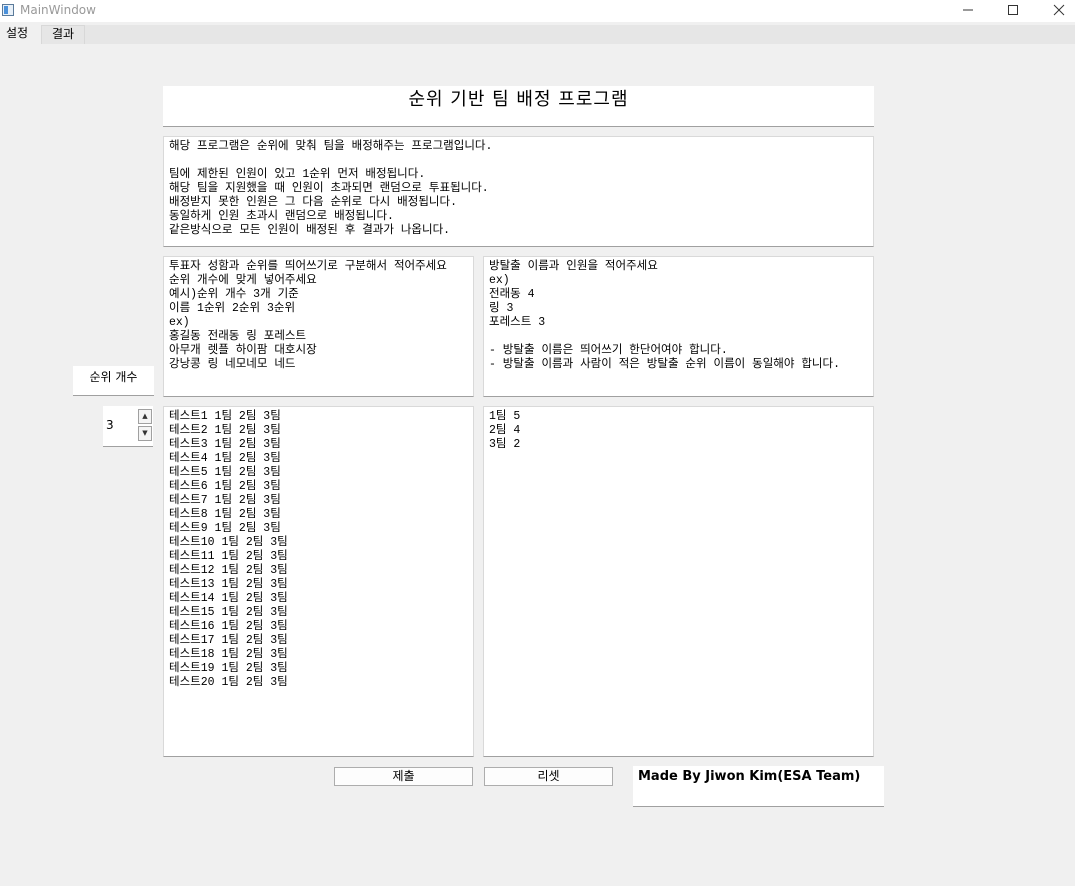 The width and height of the screenshot is (1075, 886). I want to click on team-input-textarea: 1팀 5 2팀 4 3팀 2, so click(678, 581).